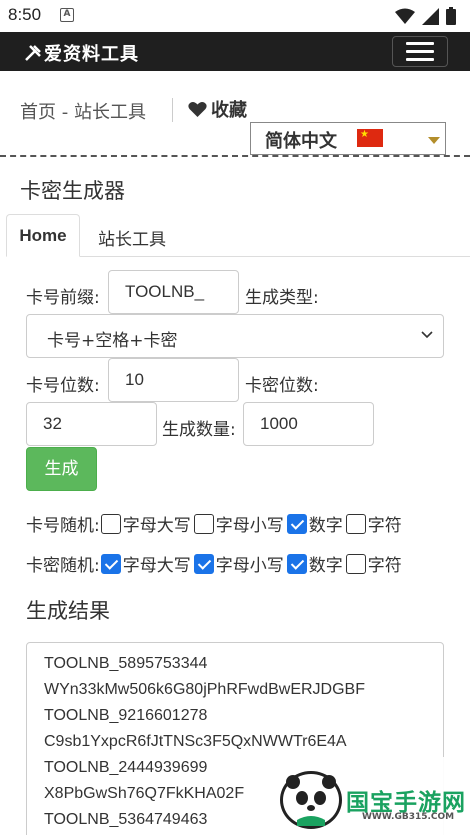  What do you see at coordinates (172, 110) in the screenshot?
I see `breadcrumb-divider` at bounding box center [172, 110].